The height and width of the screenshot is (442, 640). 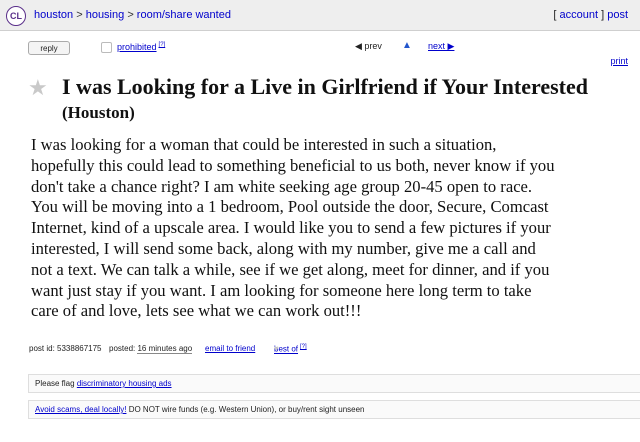 What do you see at coordinates (441, 46) in the screenshot?
I see `next-link: next ▶` at bounding box center [441, 46].